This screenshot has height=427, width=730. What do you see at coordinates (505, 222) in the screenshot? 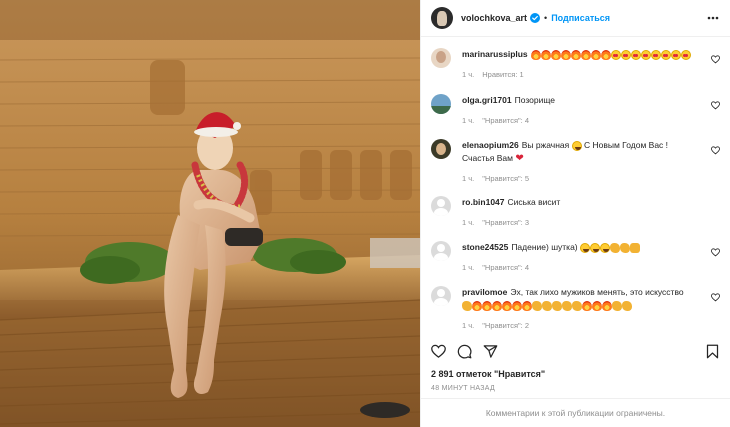
I see `comment-likes: "Нравится": 3` at bounding box center [505, 222].